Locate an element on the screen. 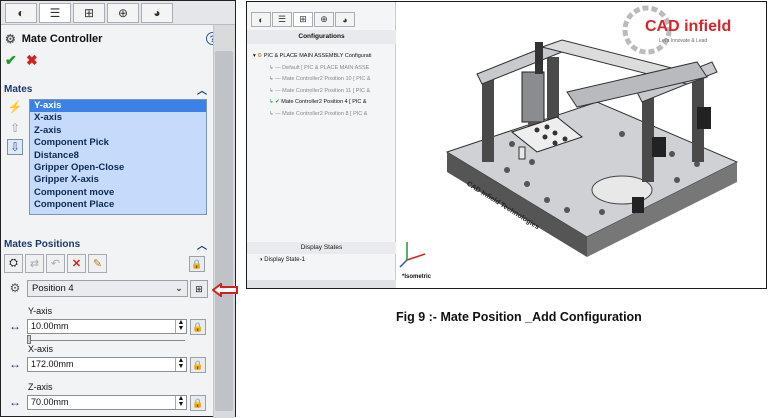  z-axis-field: 70.00mm is located at coordinates (107, 402).